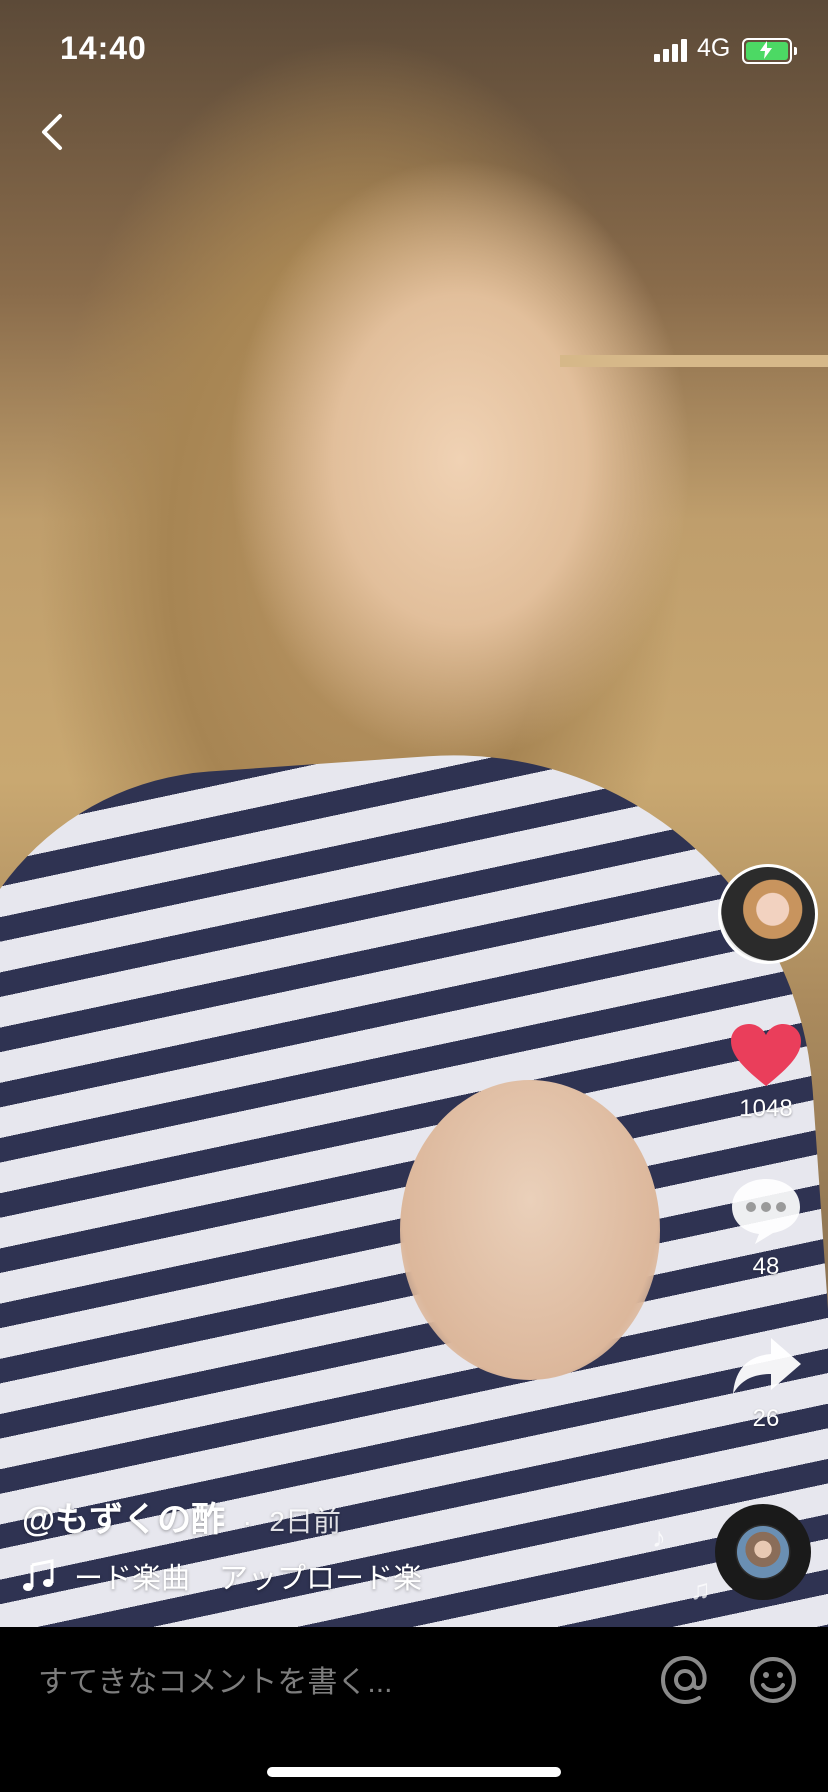 This screenshot has height=1792, width=828. I want to click on mention-button, so click(685, 1680).